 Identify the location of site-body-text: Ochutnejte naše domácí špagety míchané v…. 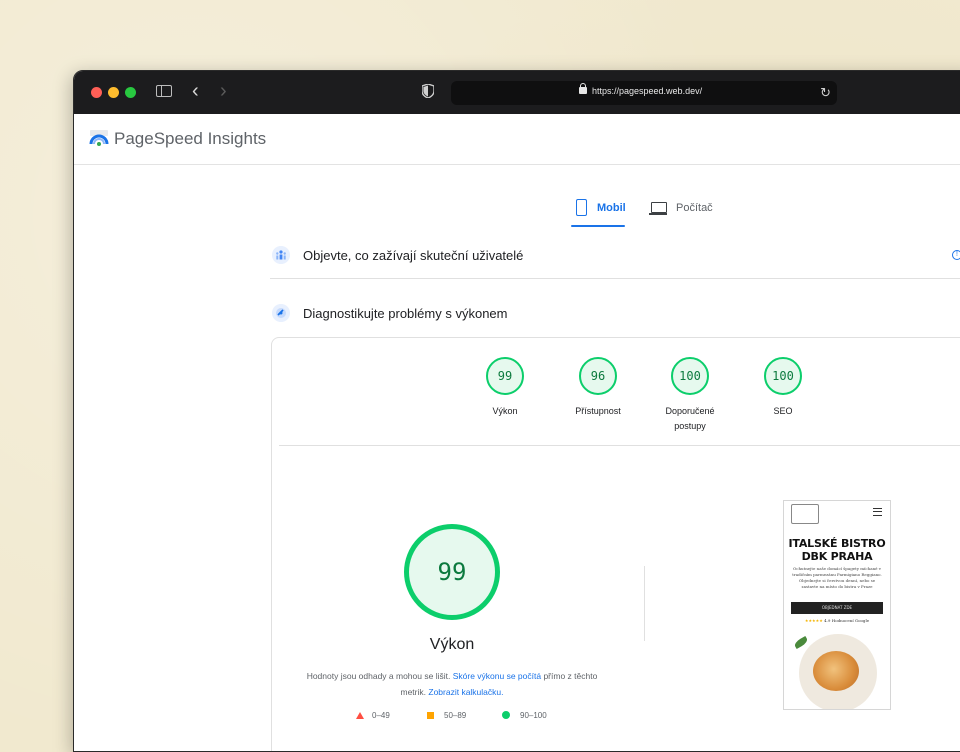
(837, 577).